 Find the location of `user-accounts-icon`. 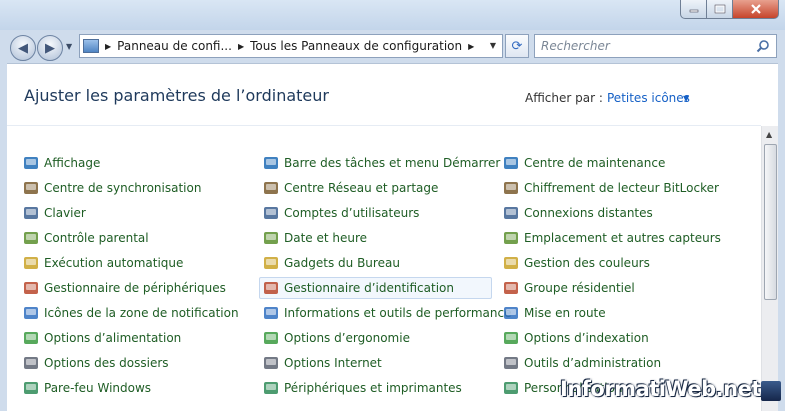

user-accounts-icon is located at coordinates (271, 213).